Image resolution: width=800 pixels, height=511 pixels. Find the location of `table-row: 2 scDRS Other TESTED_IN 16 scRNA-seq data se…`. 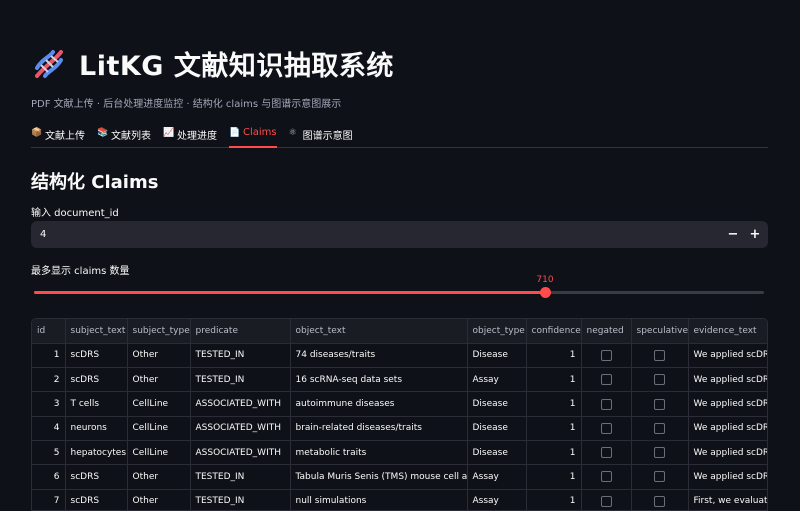

table-row: 2 scDRS Other TESTED_IN 16 scRNA-seq data se… is located at coordinates (399, 380).